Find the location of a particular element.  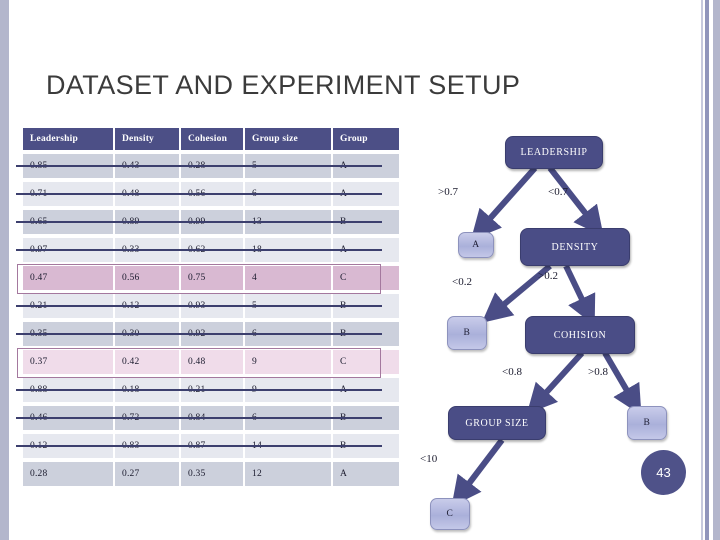

cell-density: 0.43 is located at coordinates (147, 166).